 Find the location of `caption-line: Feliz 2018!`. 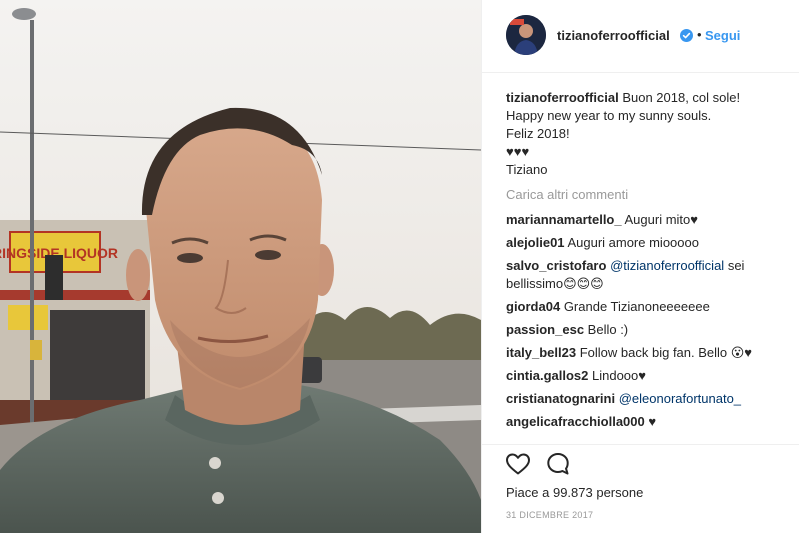

caption-line: Feliz 2018! is located at coordinates (538, 133).